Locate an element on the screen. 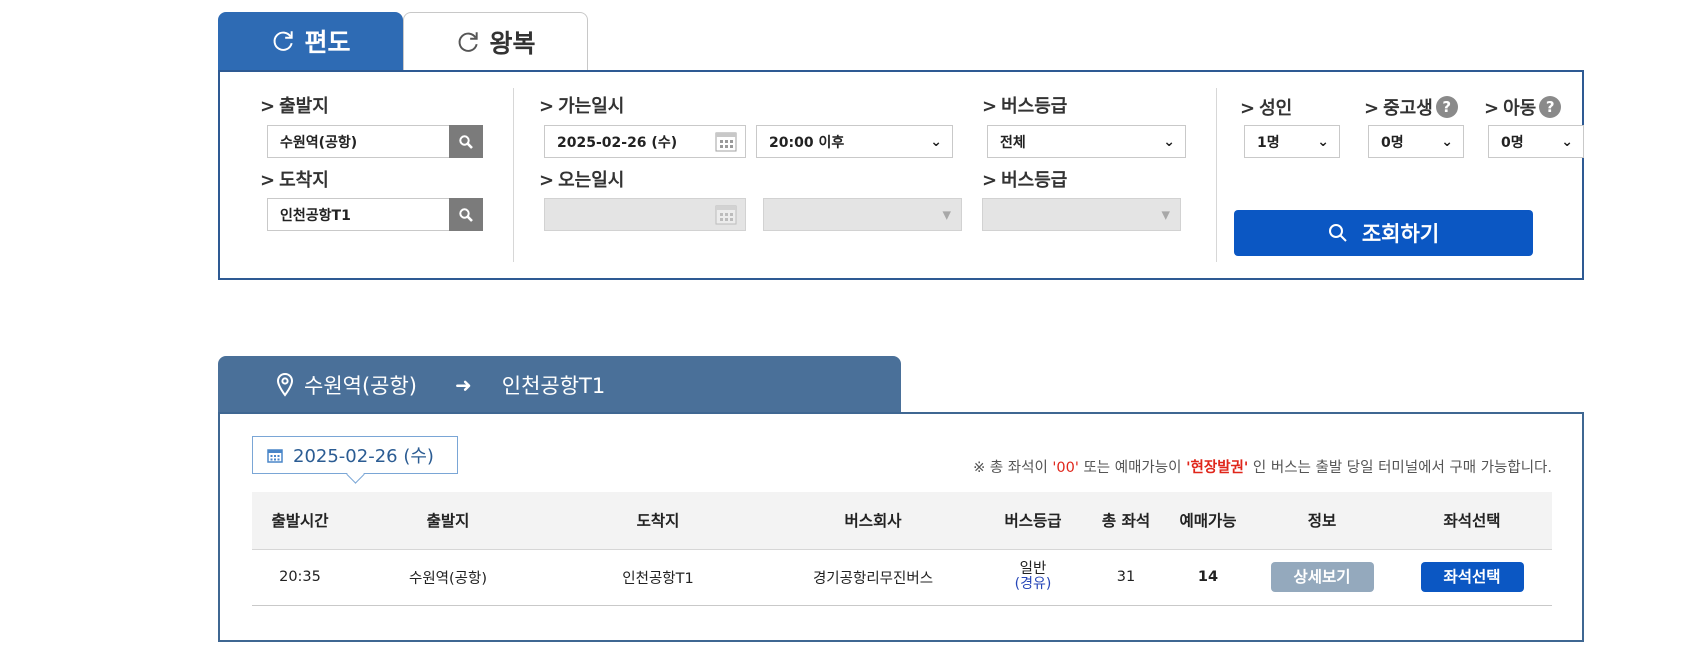 This screenshot has width=1699, height=669. bus-grade-note: (경유) is located at coordinates (1033, 584).